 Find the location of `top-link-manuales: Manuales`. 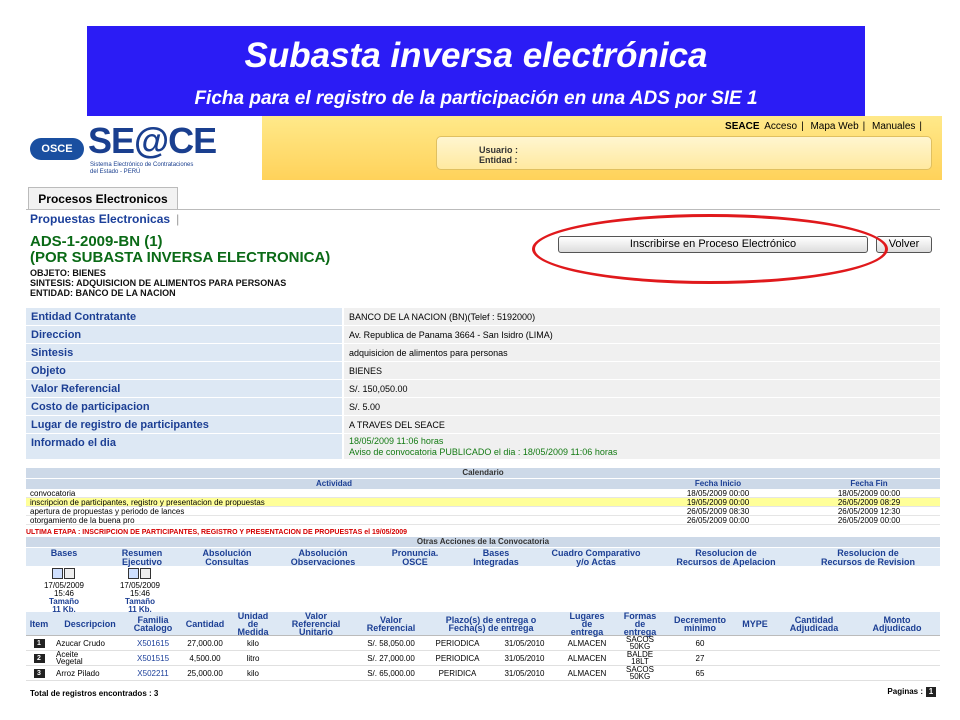

top-link-manuales: Manuales is located at coordinates (893, 126).